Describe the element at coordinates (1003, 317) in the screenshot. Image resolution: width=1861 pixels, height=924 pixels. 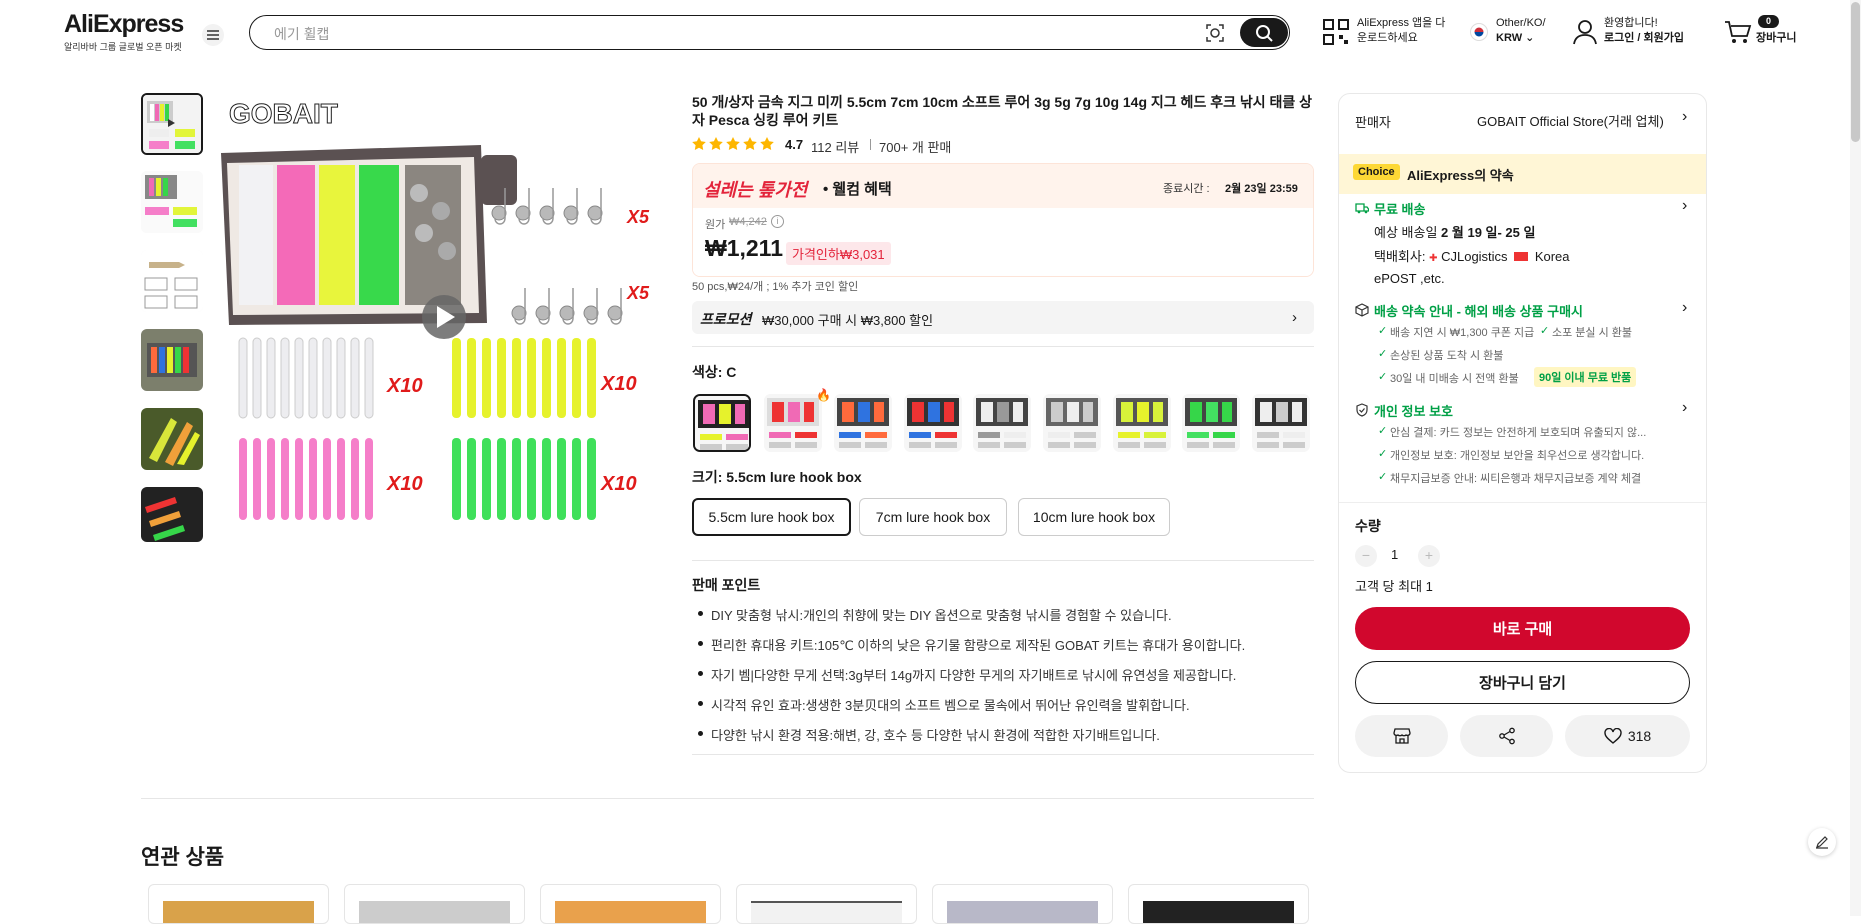
I see `promotion-bar: 프로모션 ₩30,000 구매 시 ₩3,800 할인 ›` at that location.